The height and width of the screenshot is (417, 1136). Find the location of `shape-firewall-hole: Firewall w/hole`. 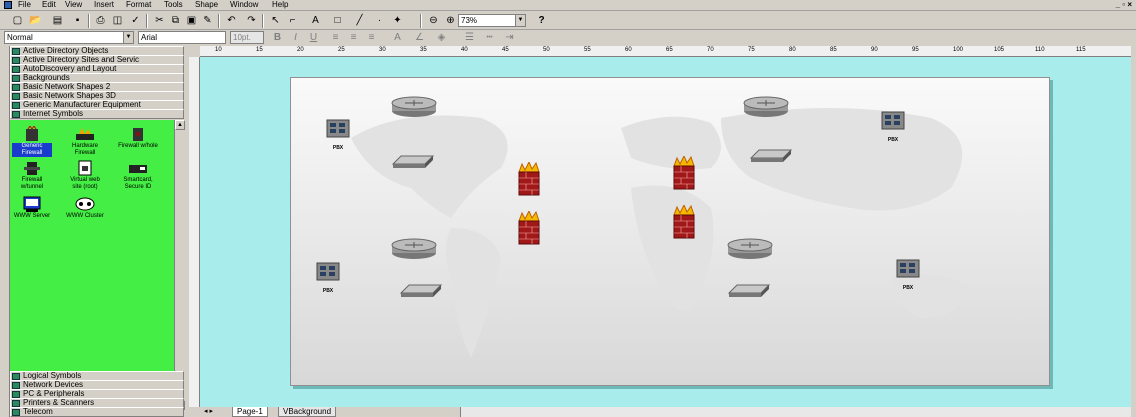

shape-firewall-hole: Firewall w/hole is located at coordinates (138, 138).